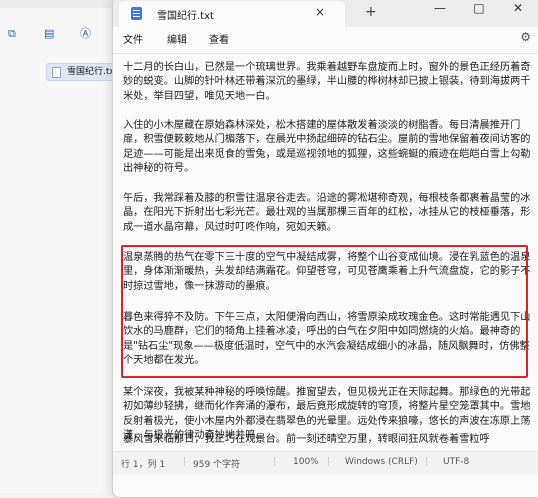  I want to click on title-bar: 雪国纪行.txt × + — □ ✕, so click(325, 13).